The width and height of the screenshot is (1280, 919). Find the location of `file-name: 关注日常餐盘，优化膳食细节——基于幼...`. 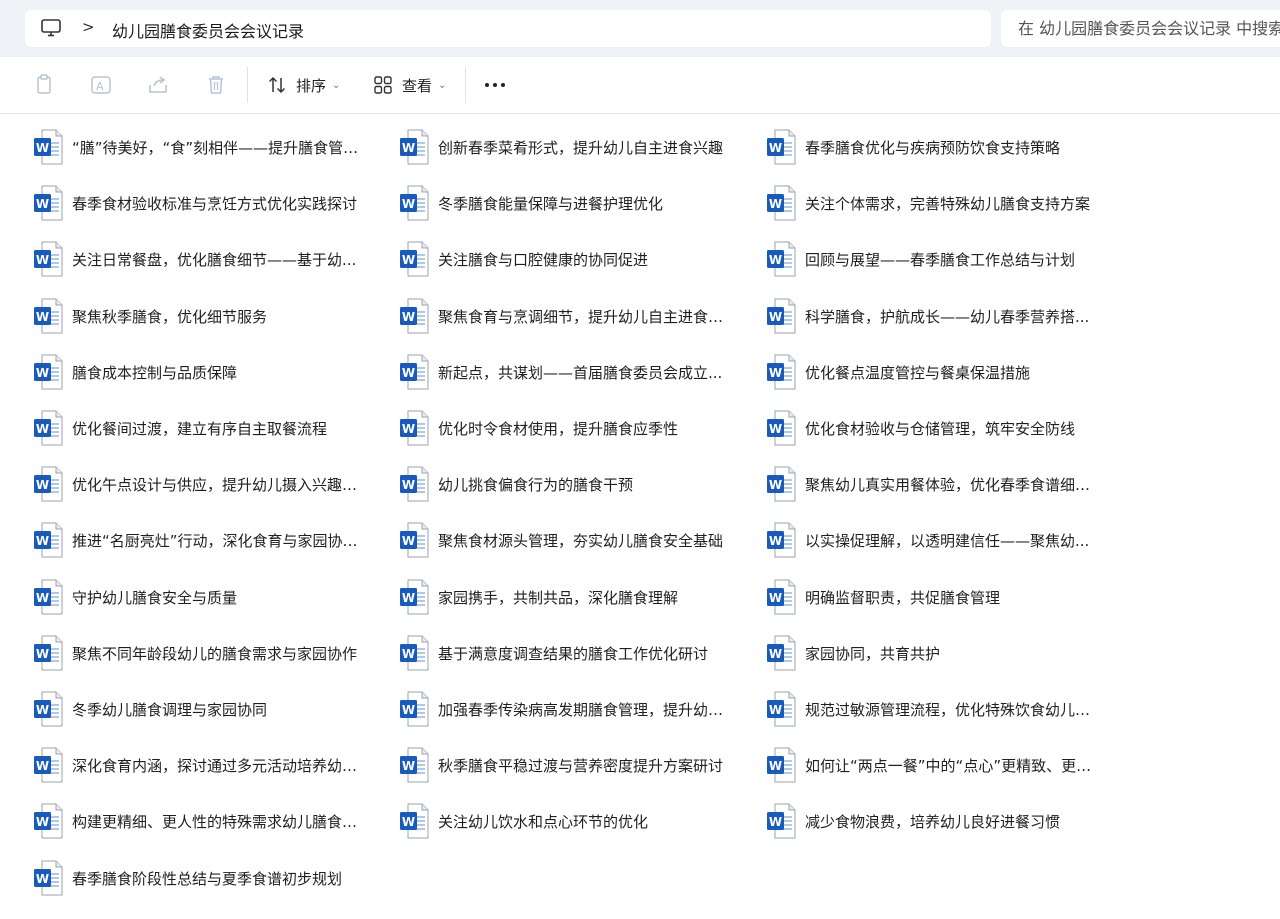

file-name: 关注日常餐盘，优化膳食细节——基于幼... is located at coordinates (214, 259).